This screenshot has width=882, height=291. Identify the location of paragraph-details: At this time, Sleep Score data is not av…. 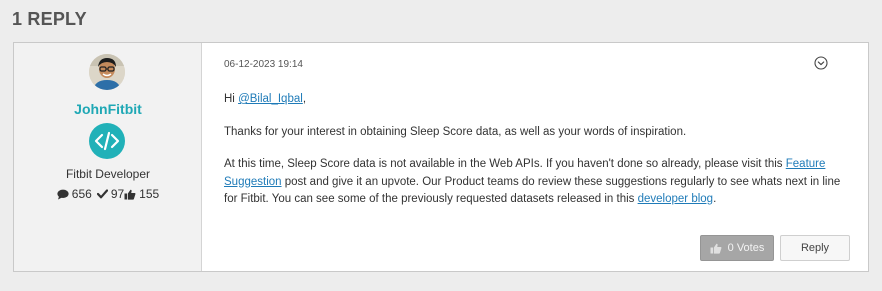
(539, 182).